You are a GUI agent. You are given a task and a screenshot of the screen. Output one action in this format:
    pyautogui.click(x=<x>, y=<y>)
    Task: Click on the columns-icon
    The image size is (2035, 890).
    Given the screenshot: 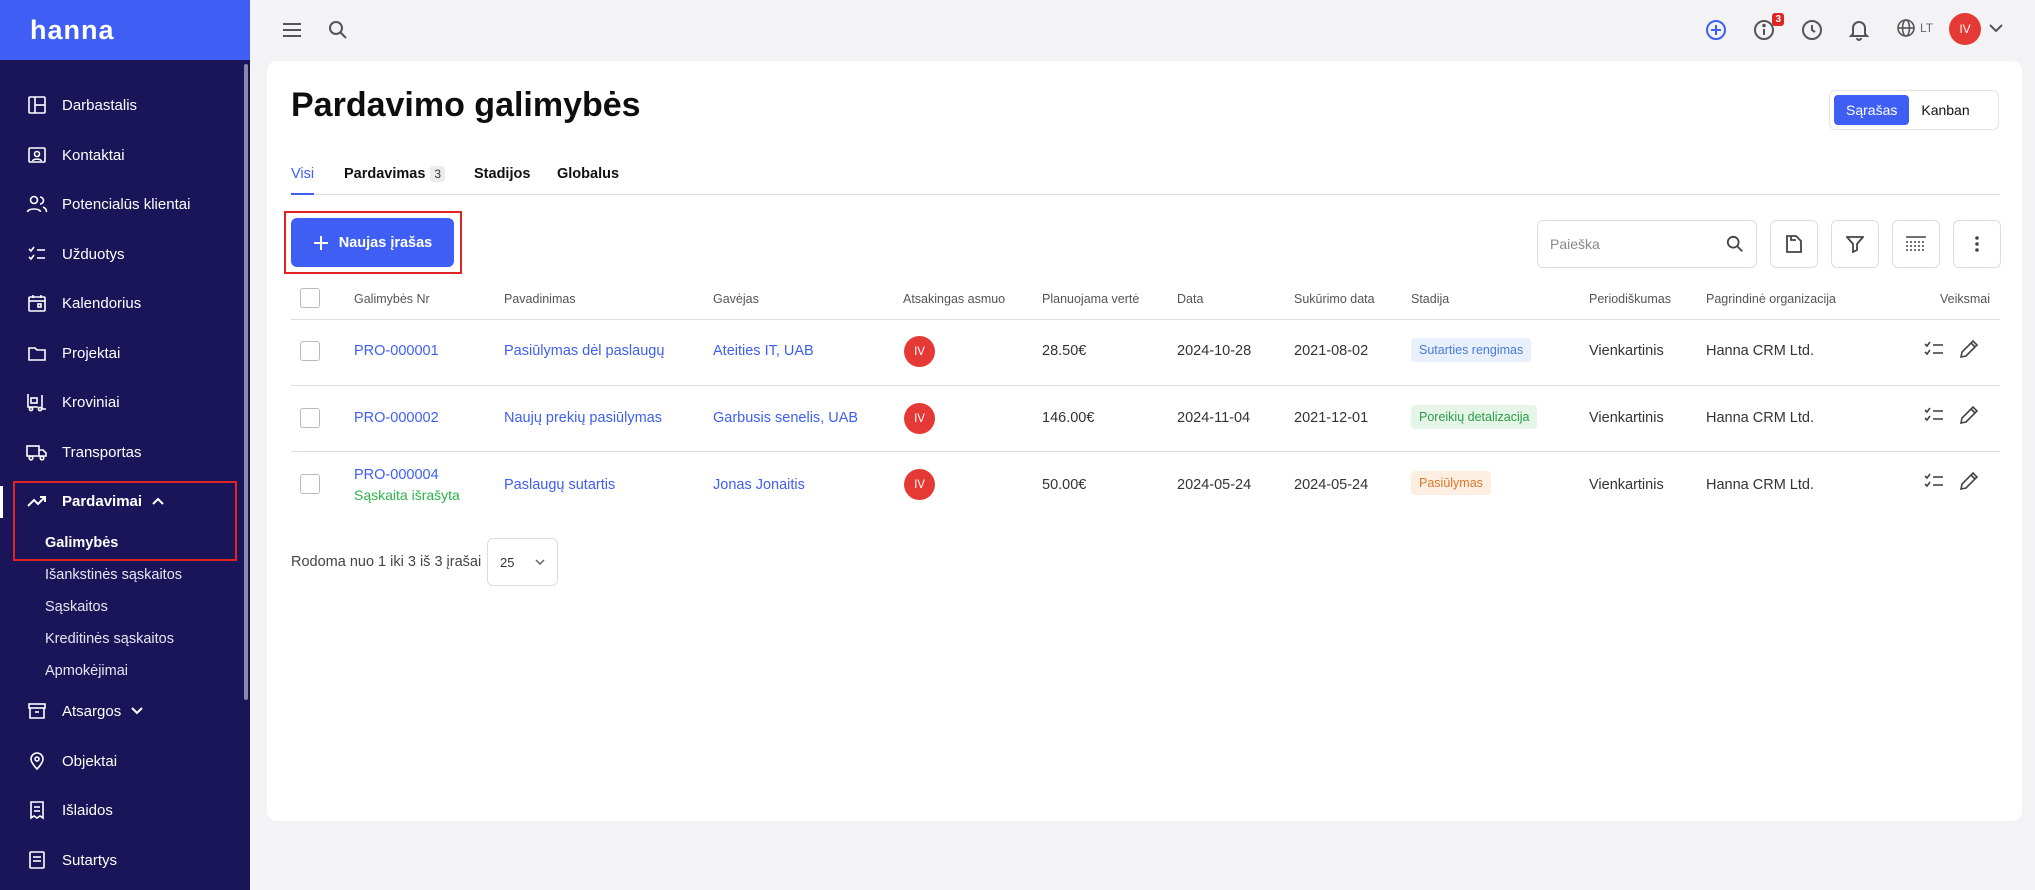 What is the action you would take?
    pyautogui.click(x=1916, y=244)
    